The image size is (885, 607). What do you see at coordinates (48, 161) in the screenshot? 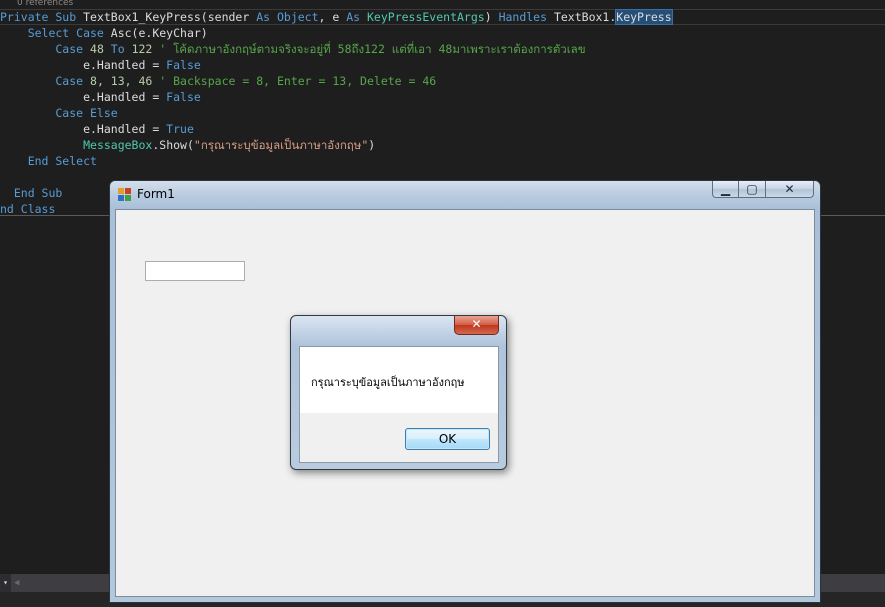
I see `code-token: End Select` at bounding box center [48, 161].